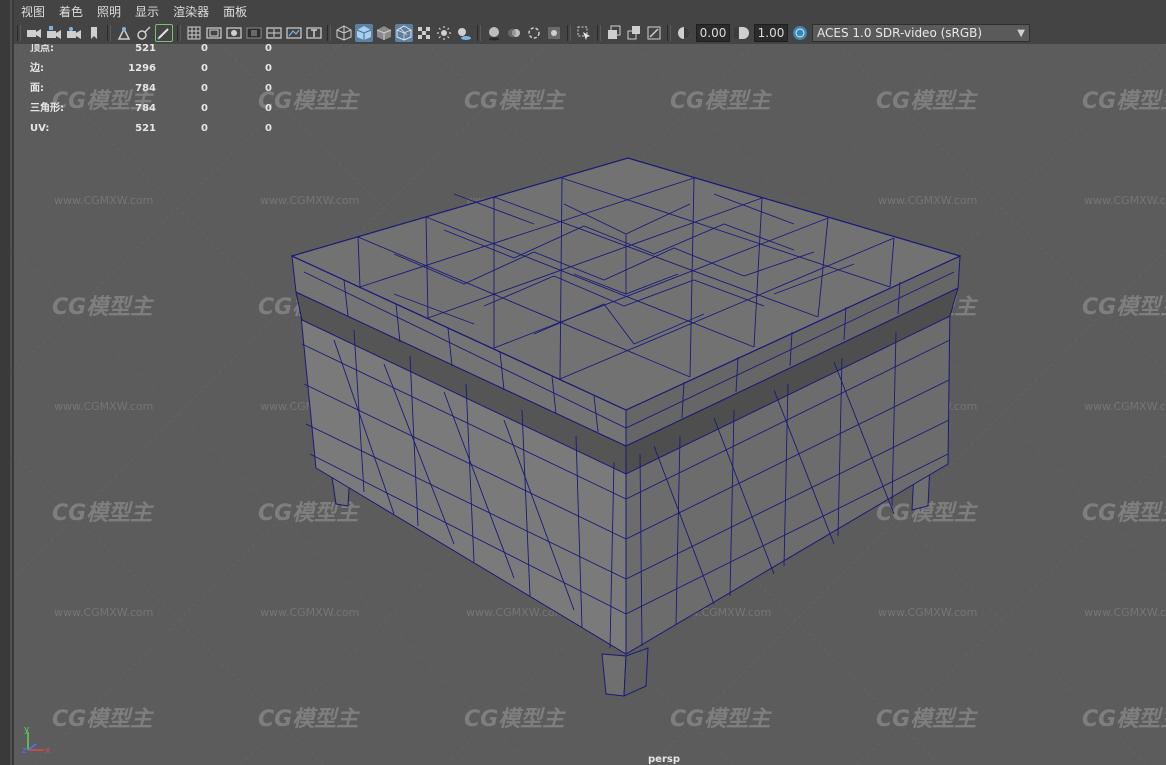 The height and width of the screenshot is (765, 1166). I want to click on chevron-down-icon: ▼, so click(1021, 33).